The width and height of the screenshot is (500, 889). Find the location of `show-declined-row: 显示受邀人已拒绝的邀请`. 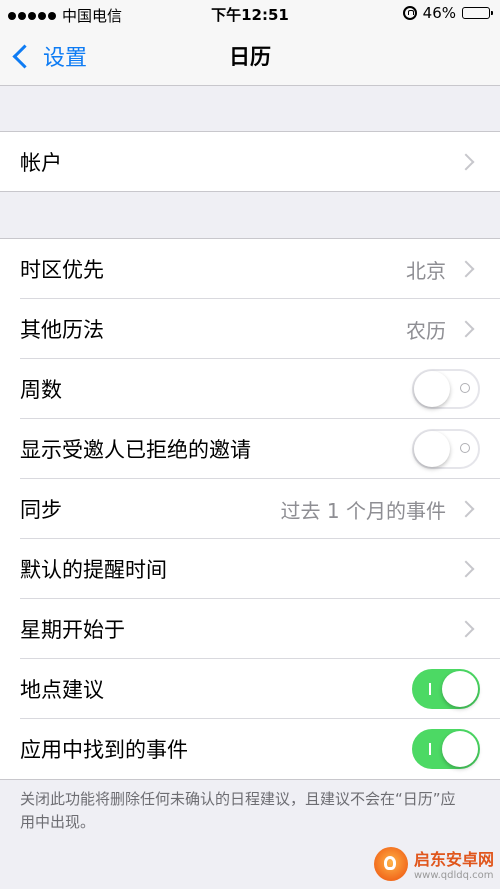

show-declined-row: 显示受邀人已拒绝的邀请 is located at coordinates (250, 449).